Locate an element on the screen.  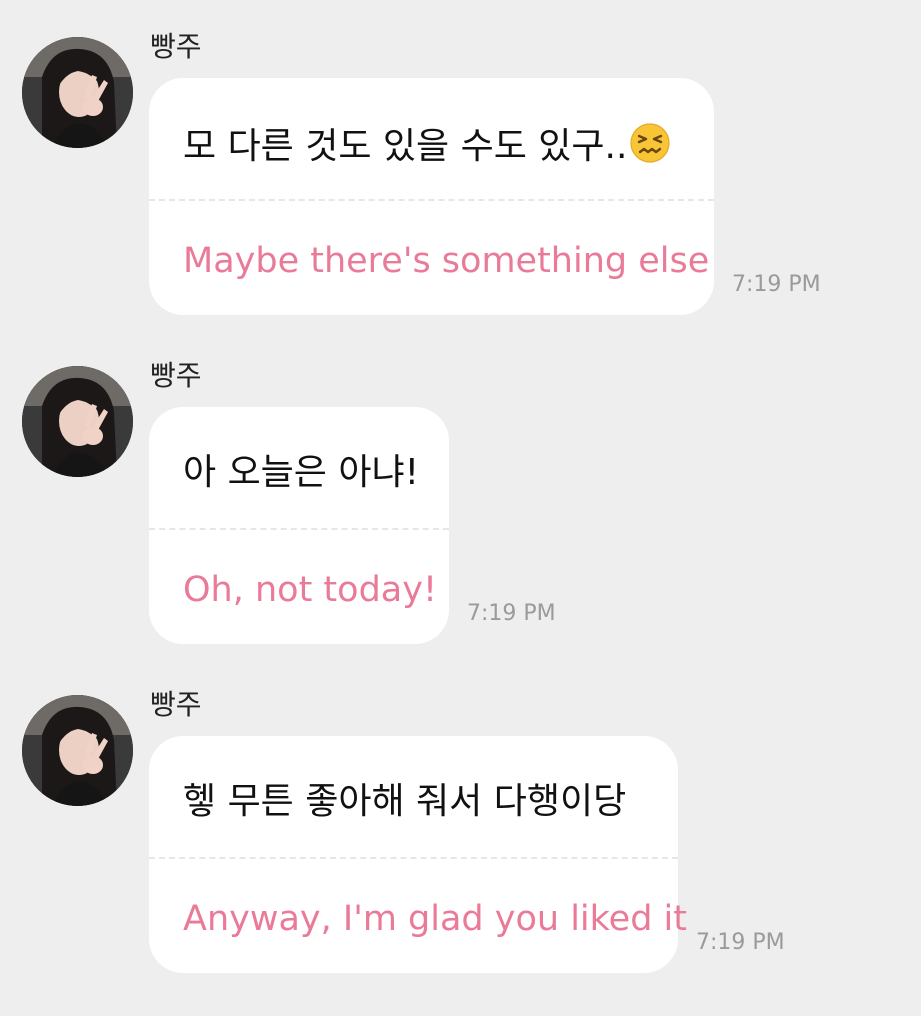
original-text: 모 다른 것도 있을 수도 있구.. is located at coordinates (405, 146).